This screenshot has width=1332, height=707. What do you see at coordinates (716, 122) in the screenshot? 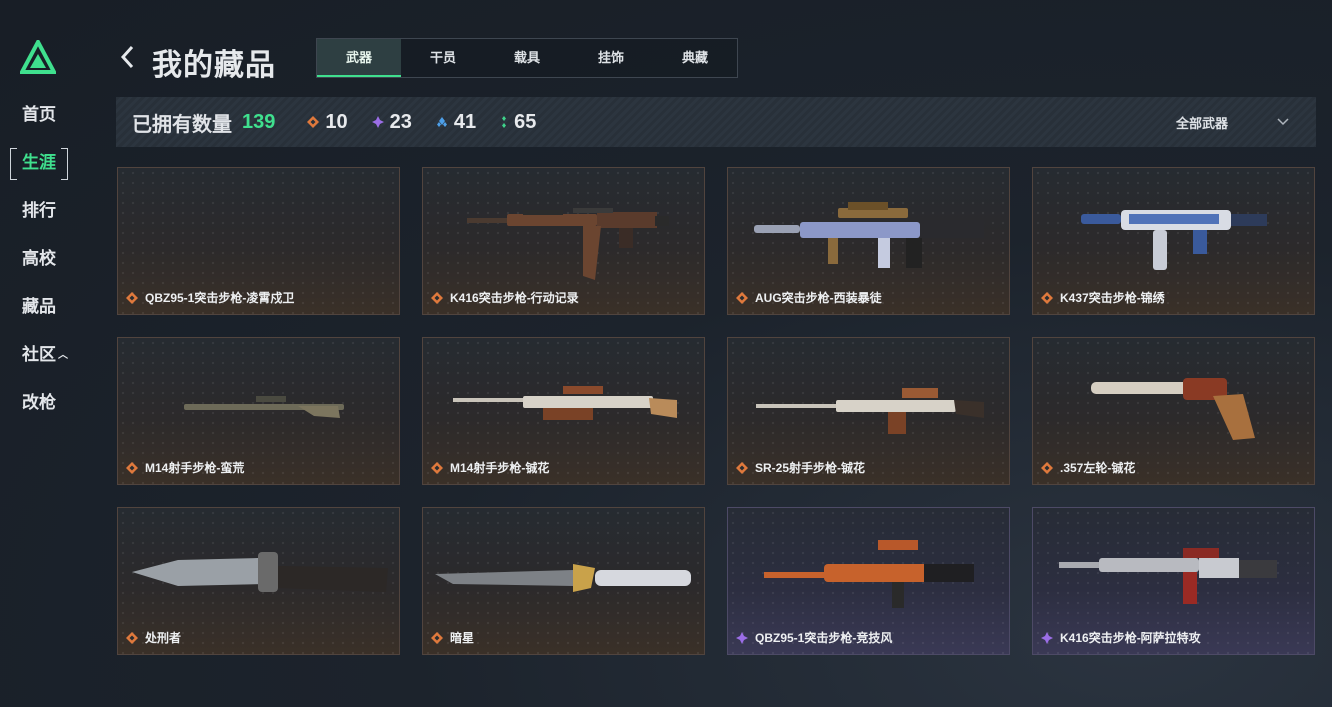
I see `ownership-stats-bar: 已拥有数量 139 10 23 41 65 全部武器` at bounding box center [716, 122].